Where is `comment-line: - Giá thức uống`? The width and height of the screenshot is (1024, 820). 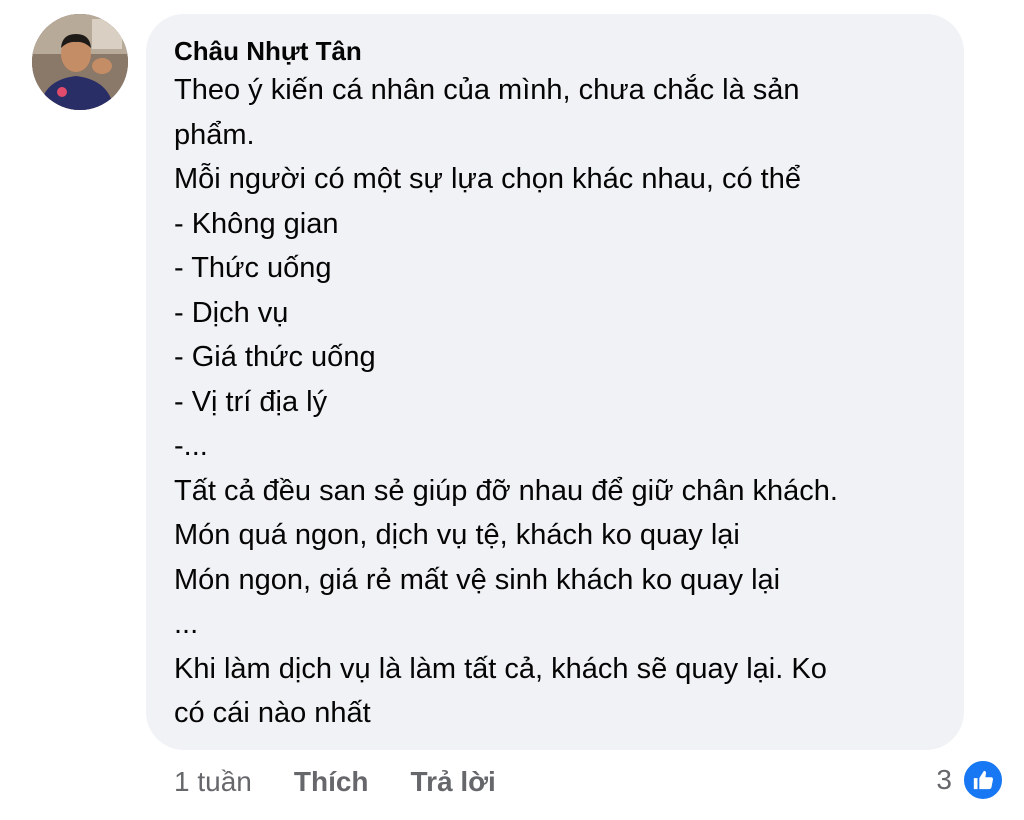
comment-line: - Giá thức uống is located at coordinates (275, 357).